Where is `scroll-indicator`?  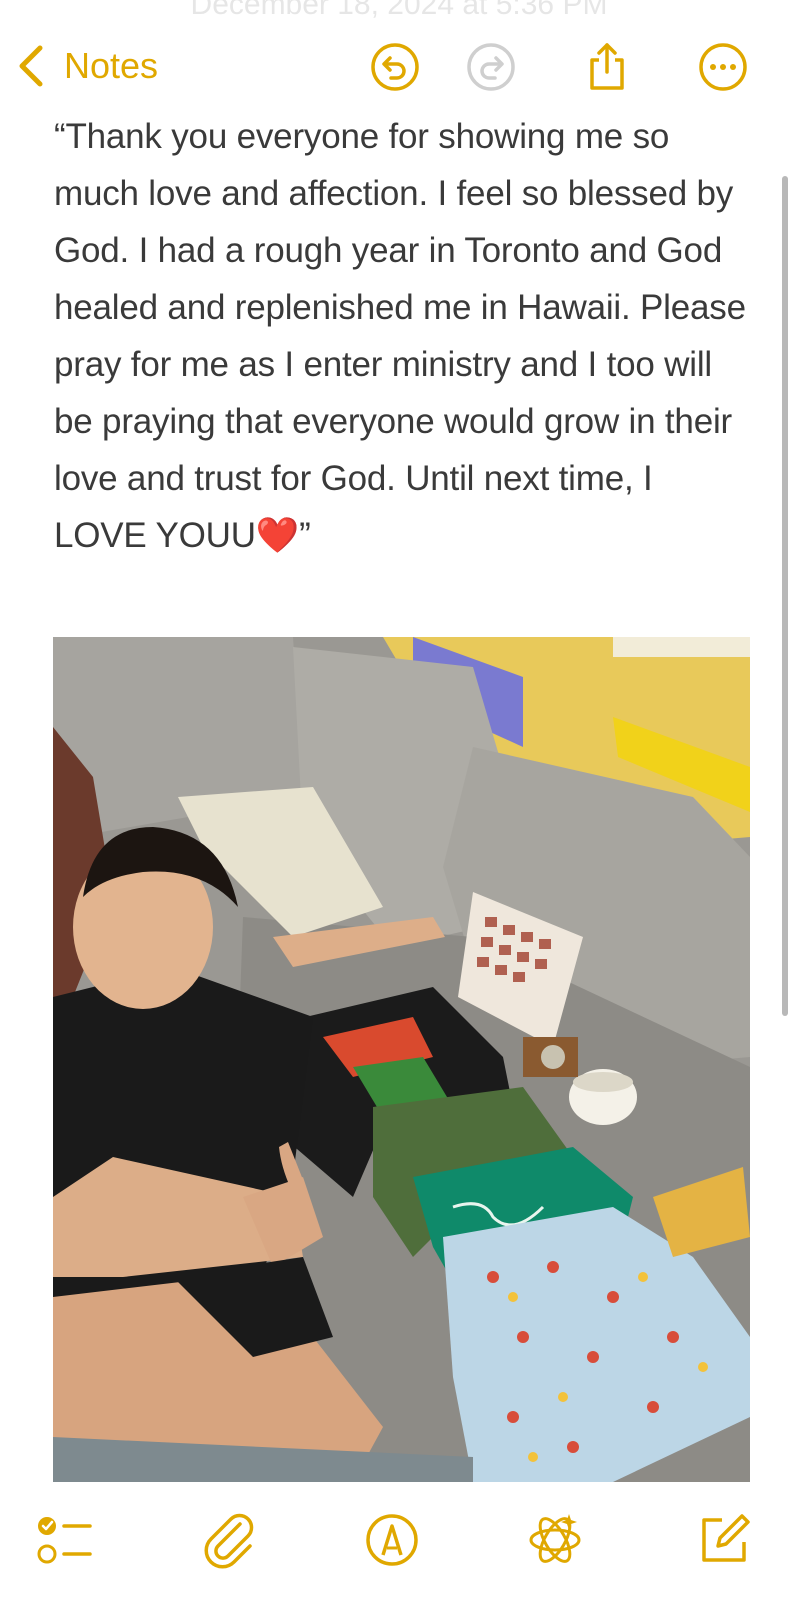
scroll-indicator is located at coordinates (785, 596).